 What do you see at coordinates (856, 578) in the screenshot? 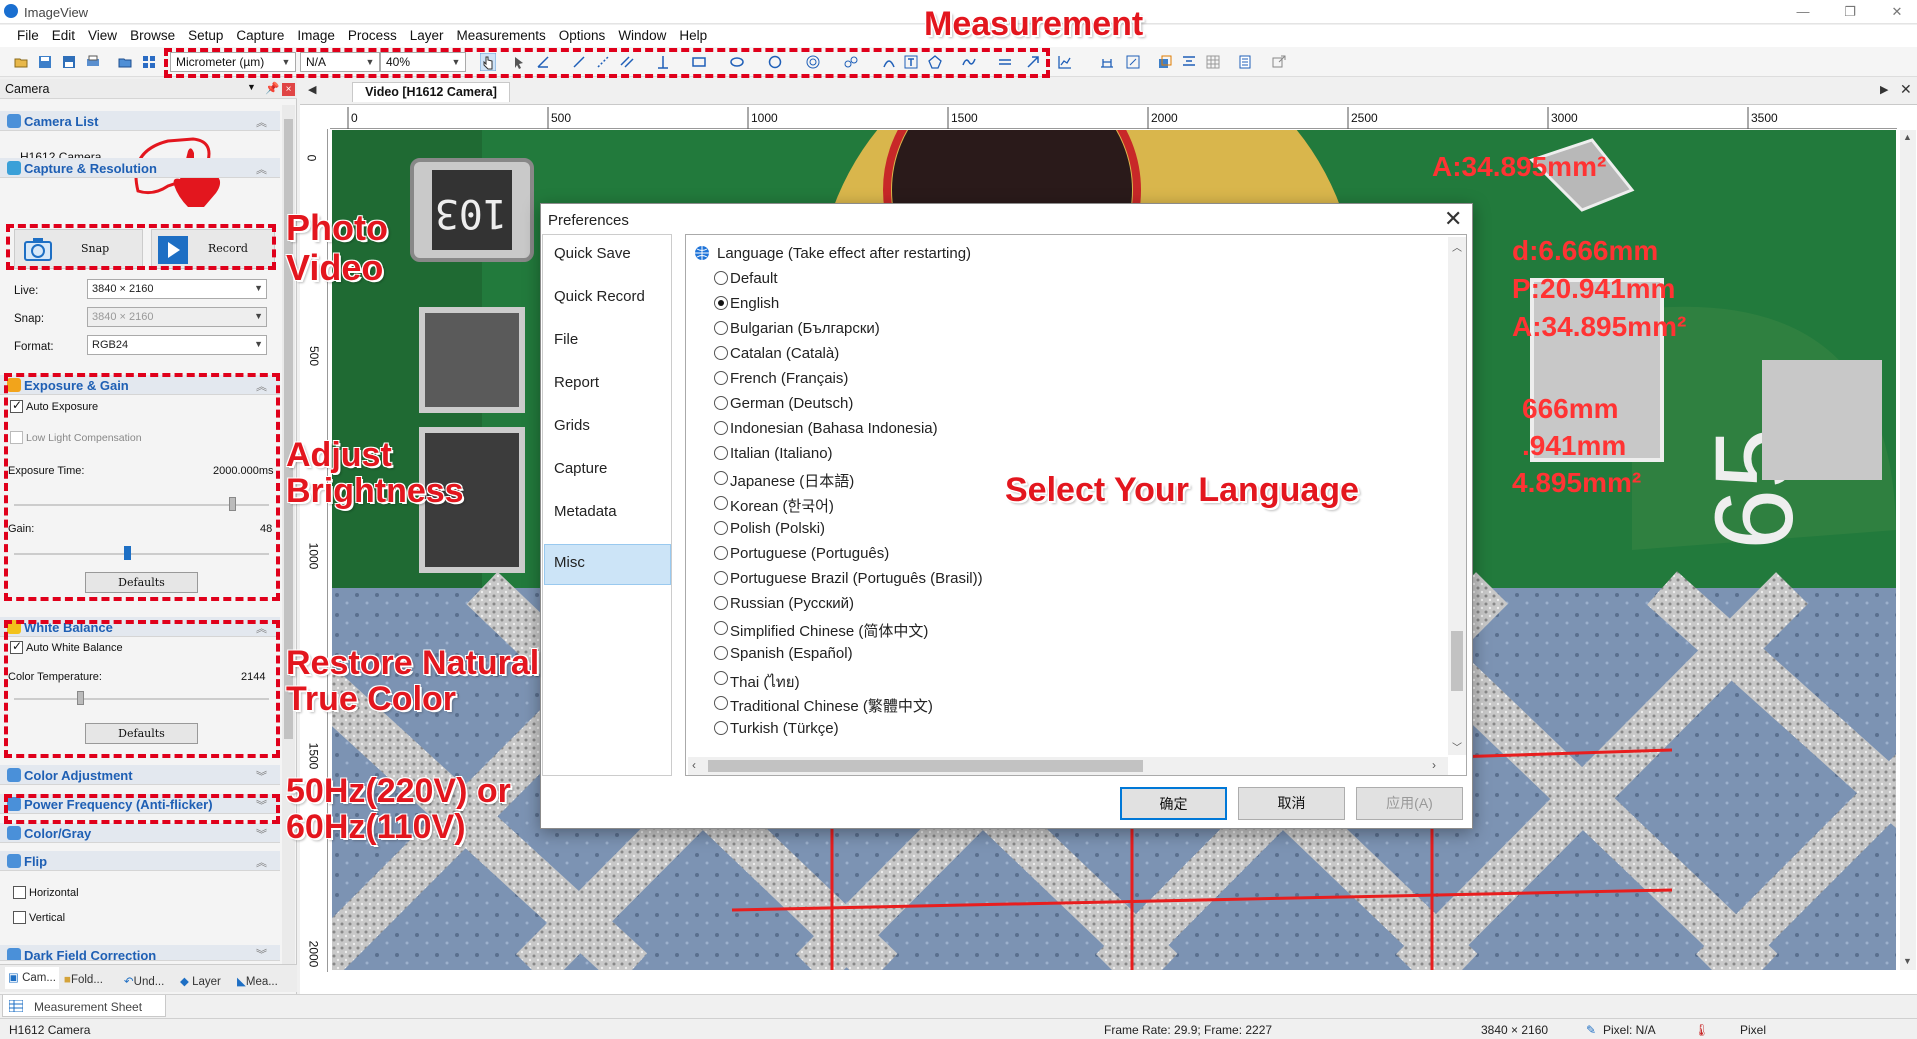
I see `language-portuguese-brazil: Portuguese Brazil (Português (Brasil))` at bounding box center [856, 578].